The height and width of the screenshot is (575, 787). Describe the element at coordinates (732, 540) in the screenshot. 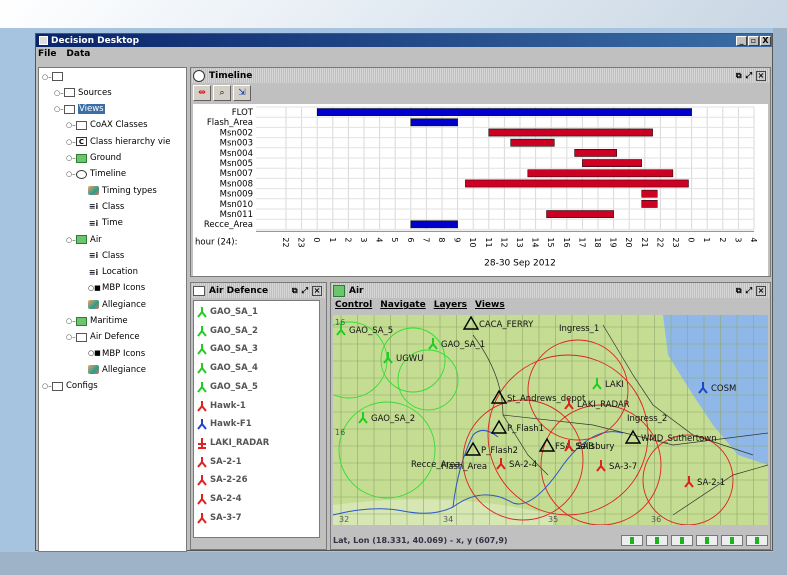

I see `status-indicator` at that location.